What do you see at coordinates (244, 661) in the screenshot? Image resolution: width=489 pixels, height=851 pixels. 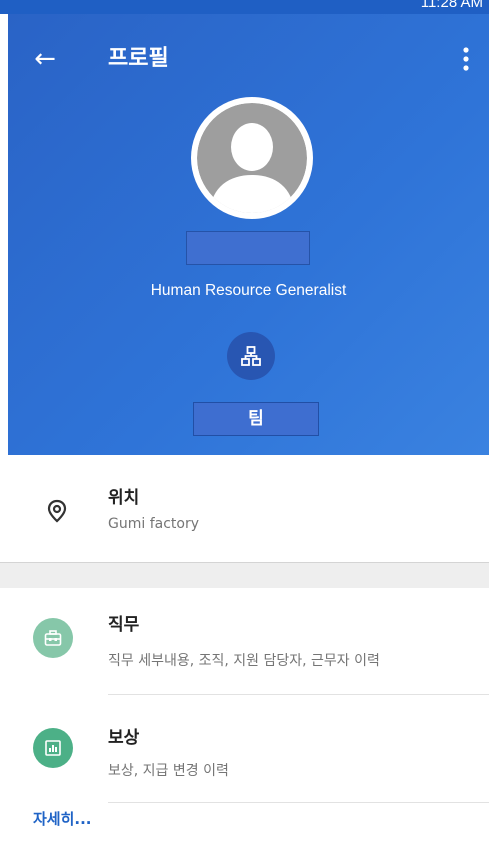 I see `job-subtitle: 직무 세부내용, 조직, 지원 담당자, 근무자 이력` at bounding box center [244, 661].